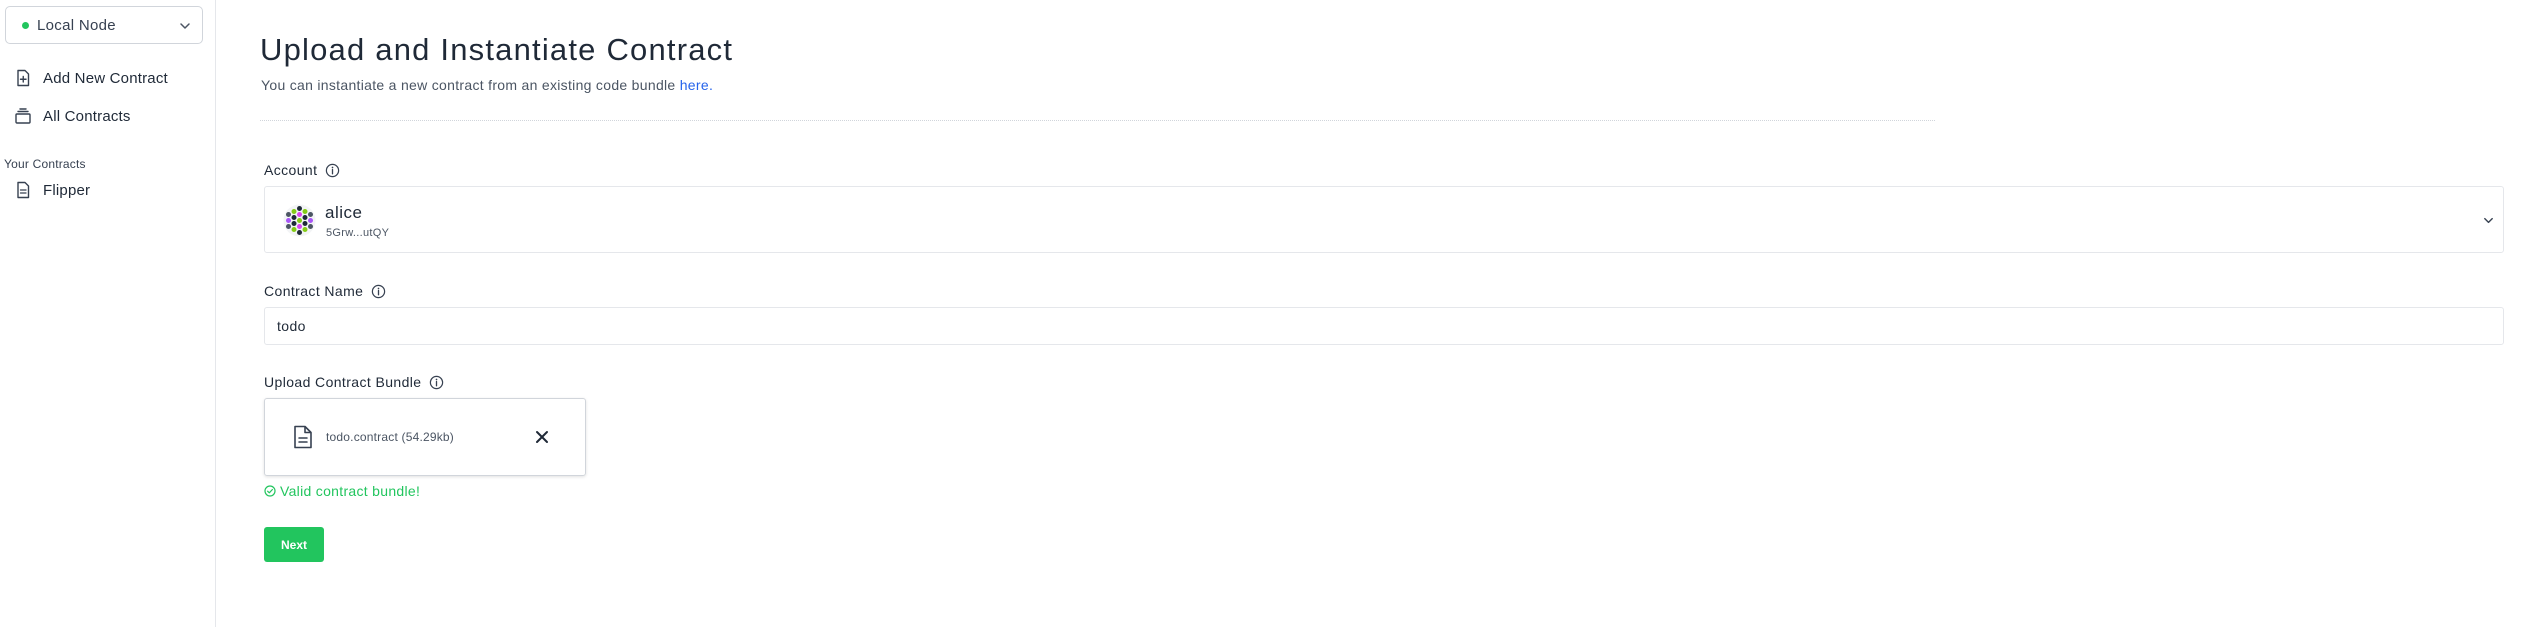 The image size is (2531, 627). What do you see at coordinates (343, 382) in the screenshot?
I see `upload-bundle-label-text: Upload Contract Bundle` at bounding box center [343, 382].